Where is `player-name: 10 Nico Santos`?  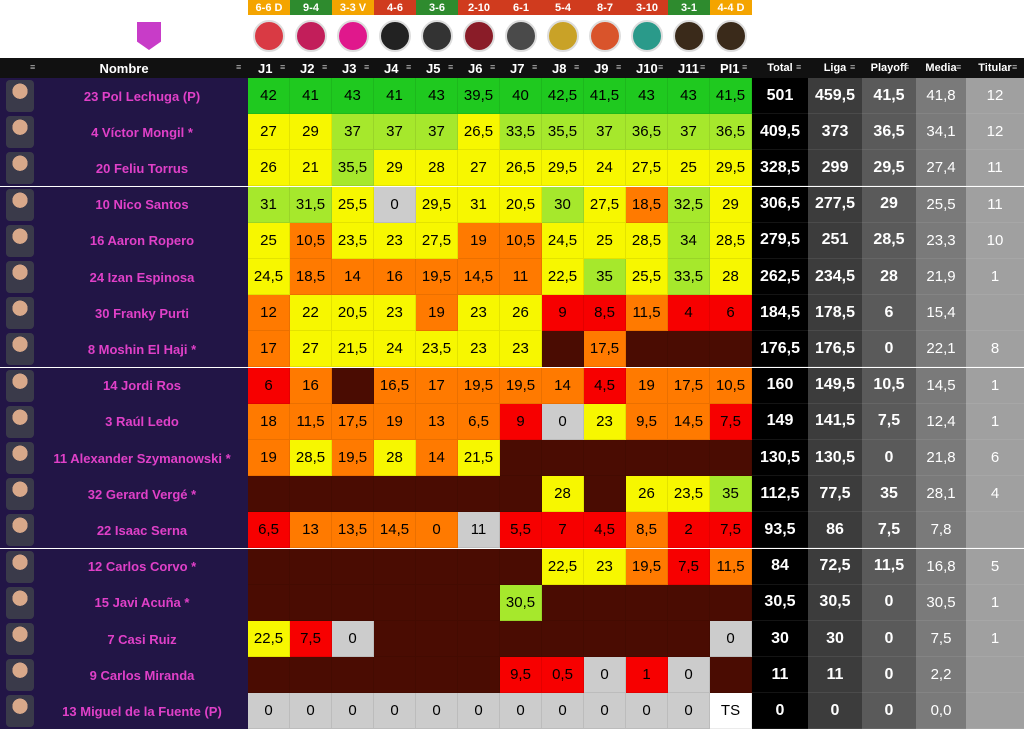
player-name: 10 Nico Santos is located at coordinates (142, 205).